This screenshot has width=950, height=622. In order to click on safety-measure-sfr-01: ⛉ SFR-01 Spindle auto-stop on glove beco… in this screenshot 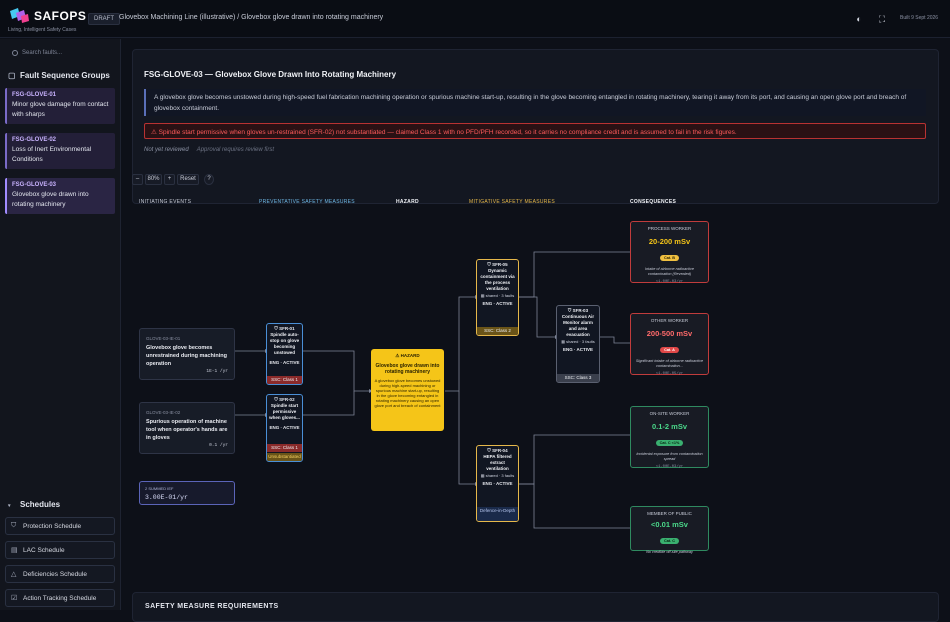, I will do `click(284, 354)`.